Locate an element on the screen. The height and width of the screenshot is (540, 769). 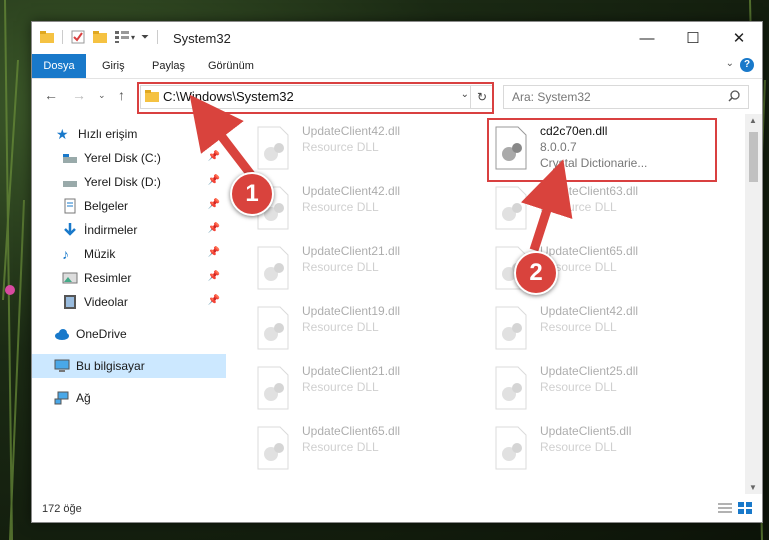
step-badge-1: 1 is located at coordinates (252, 194).